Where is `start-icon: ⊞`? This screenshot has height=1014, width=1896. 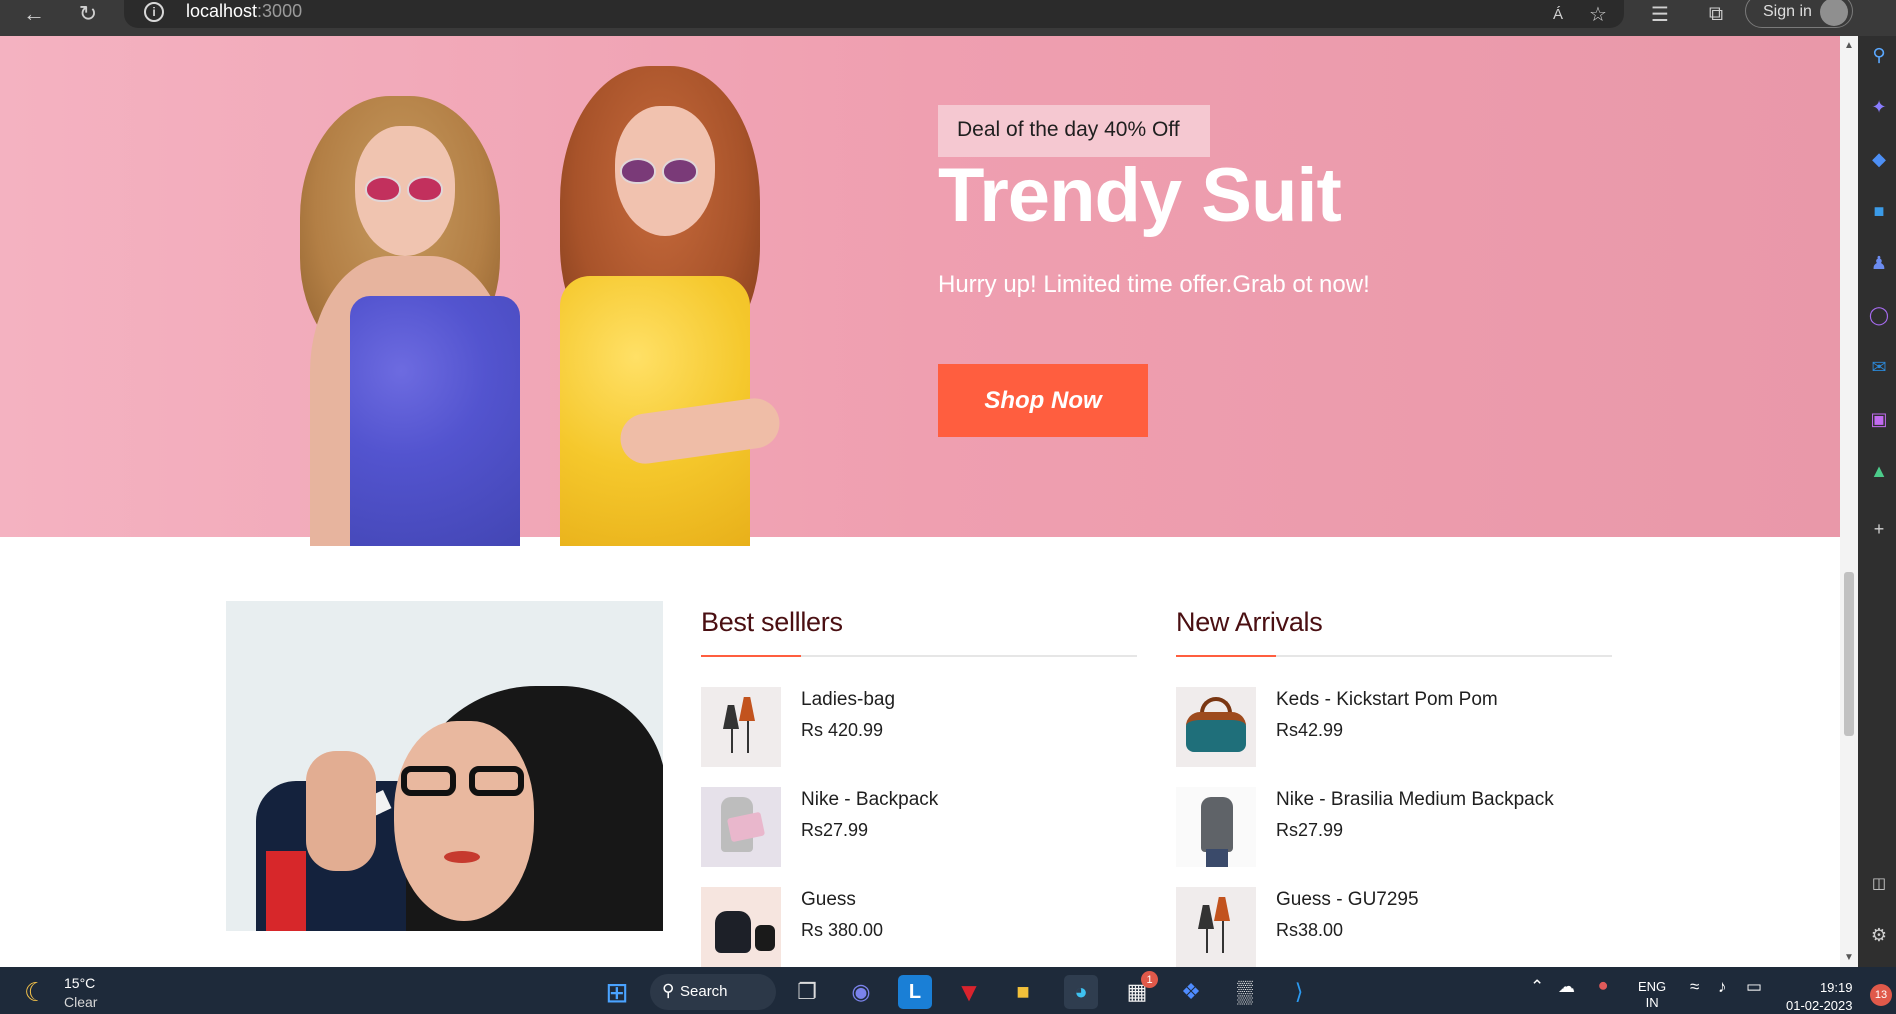
start-icon: ⊞ is located at coordinates (617, 992).